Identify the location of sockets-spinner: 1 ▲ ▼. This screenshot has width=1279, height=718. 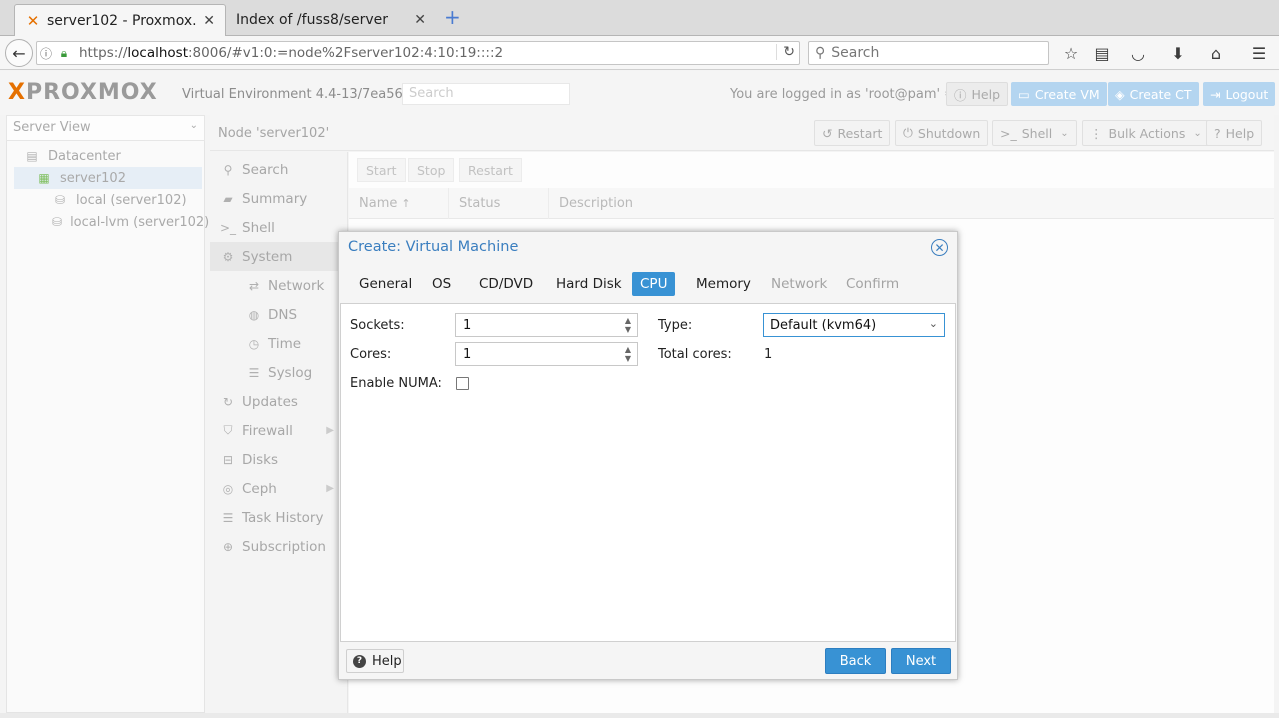
(546, 325).